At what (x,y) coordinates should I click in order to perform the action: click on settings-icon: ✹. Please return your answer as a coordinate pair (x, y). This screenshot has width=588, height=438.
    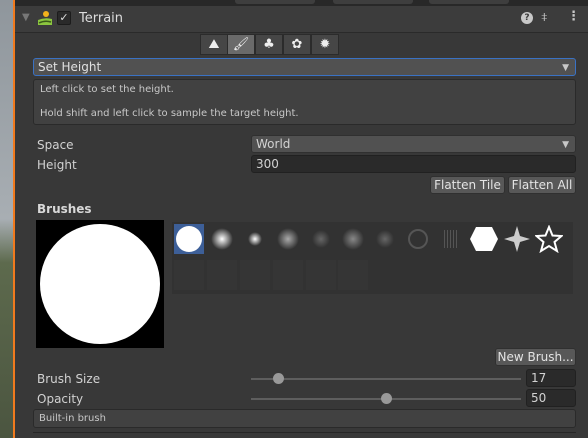
    Looking at the image, I should click on (325, 44).